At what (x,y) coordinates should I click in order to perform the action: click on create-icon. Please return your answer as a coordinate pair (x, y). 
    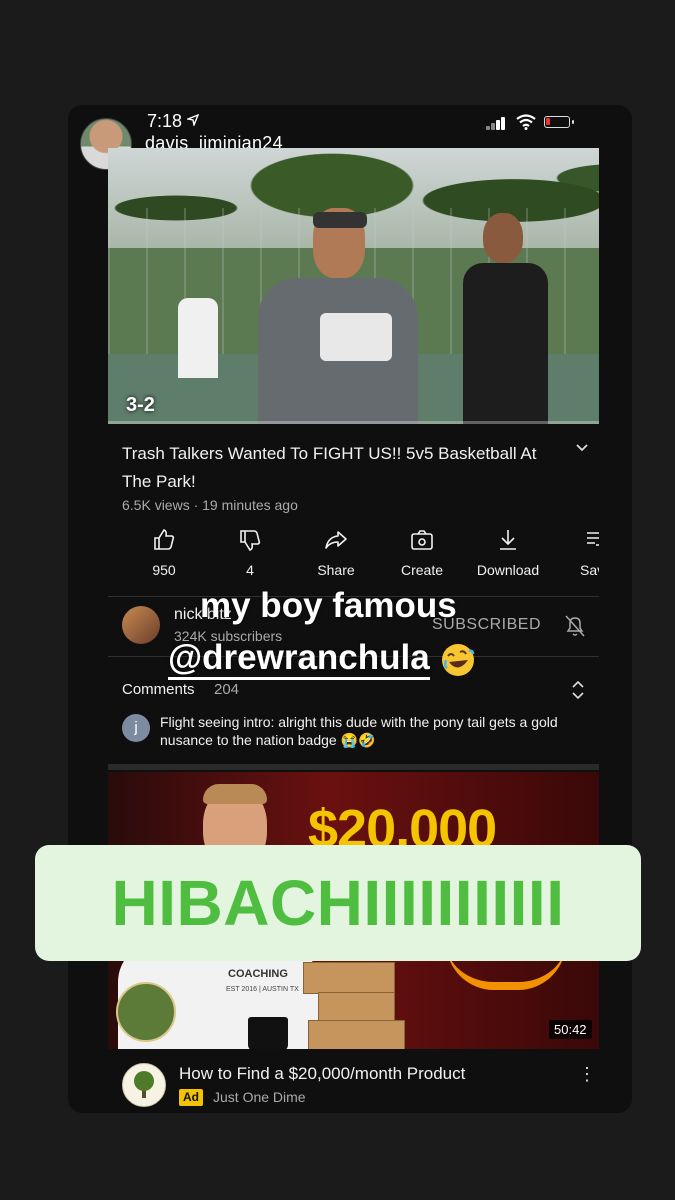
    Looking at the image, I should click on (422, 540).